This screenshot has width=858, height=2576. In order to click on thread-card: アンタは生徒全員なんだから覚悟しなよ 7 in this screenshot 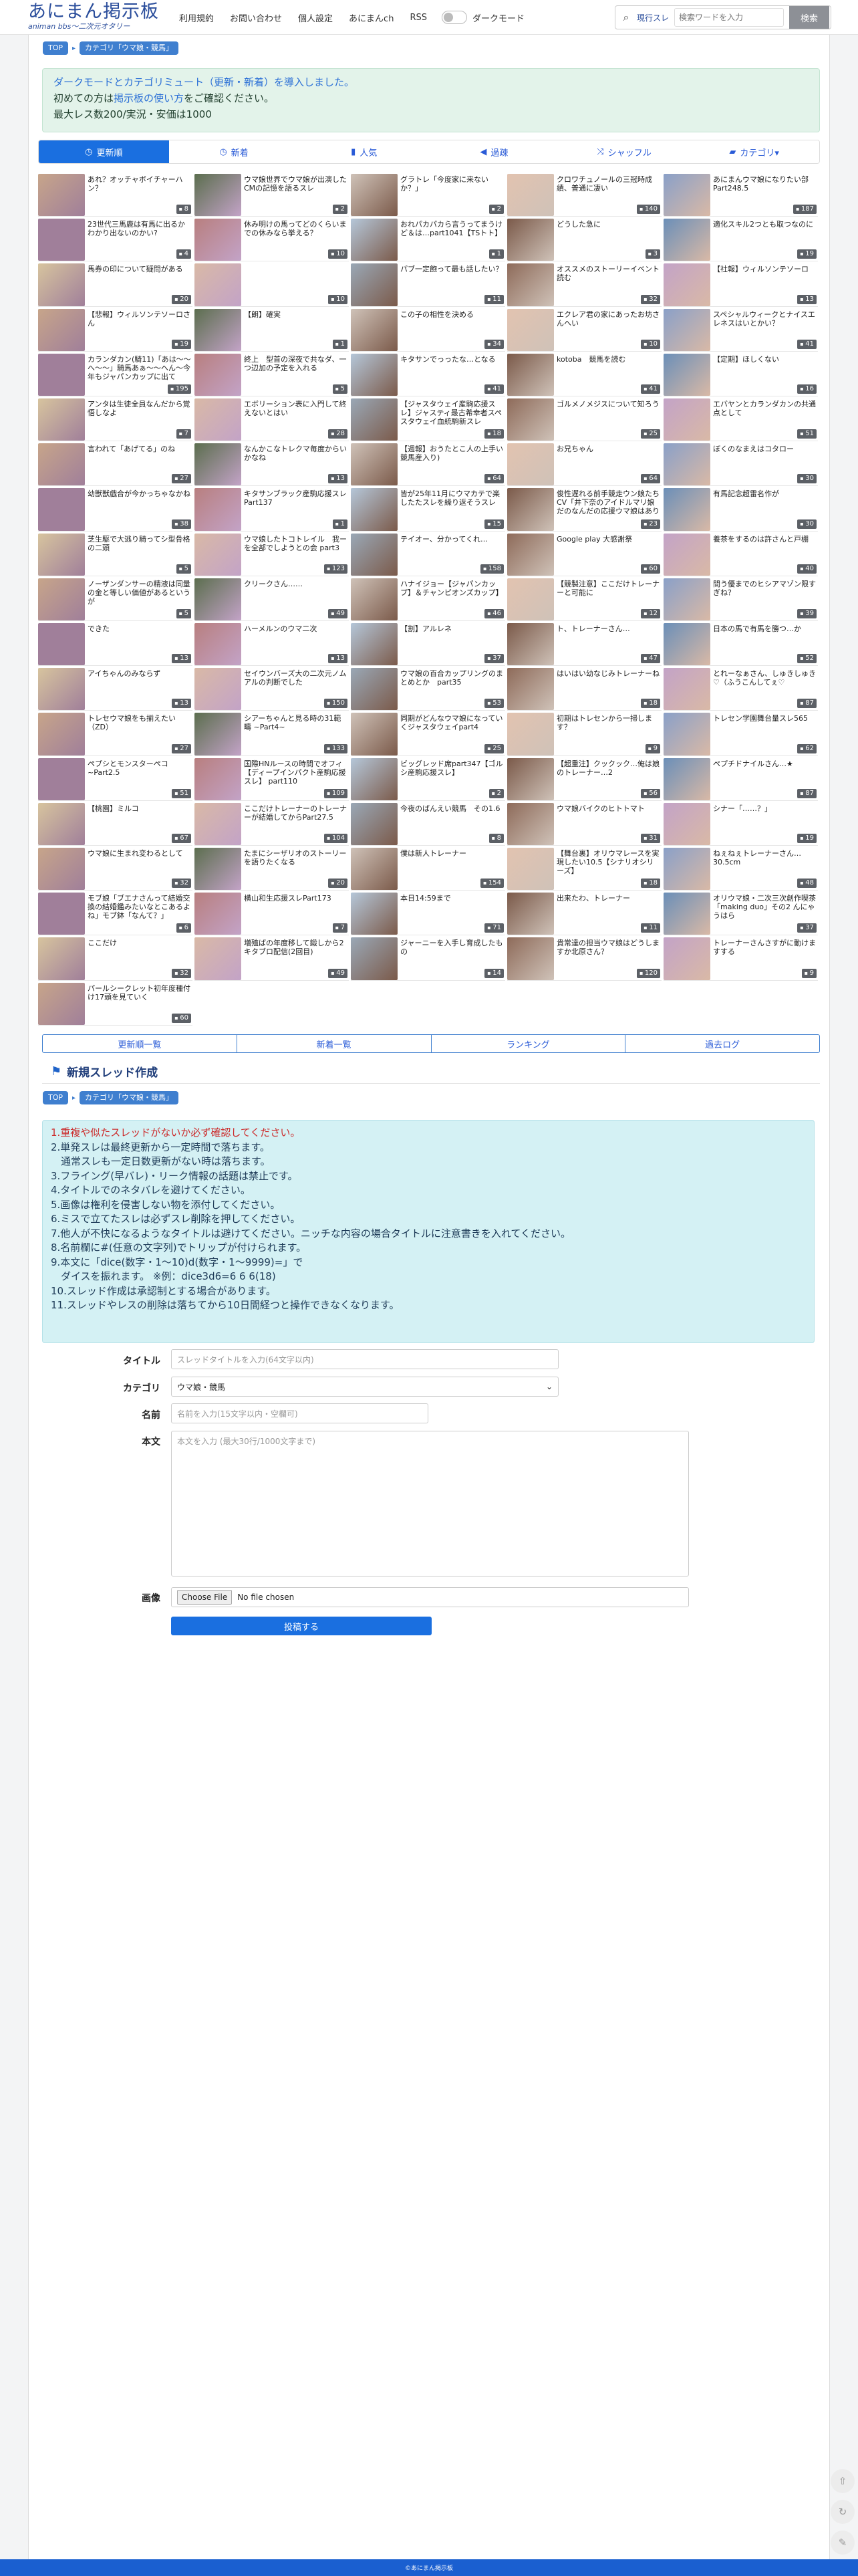, I will do `click(115, 419)`.